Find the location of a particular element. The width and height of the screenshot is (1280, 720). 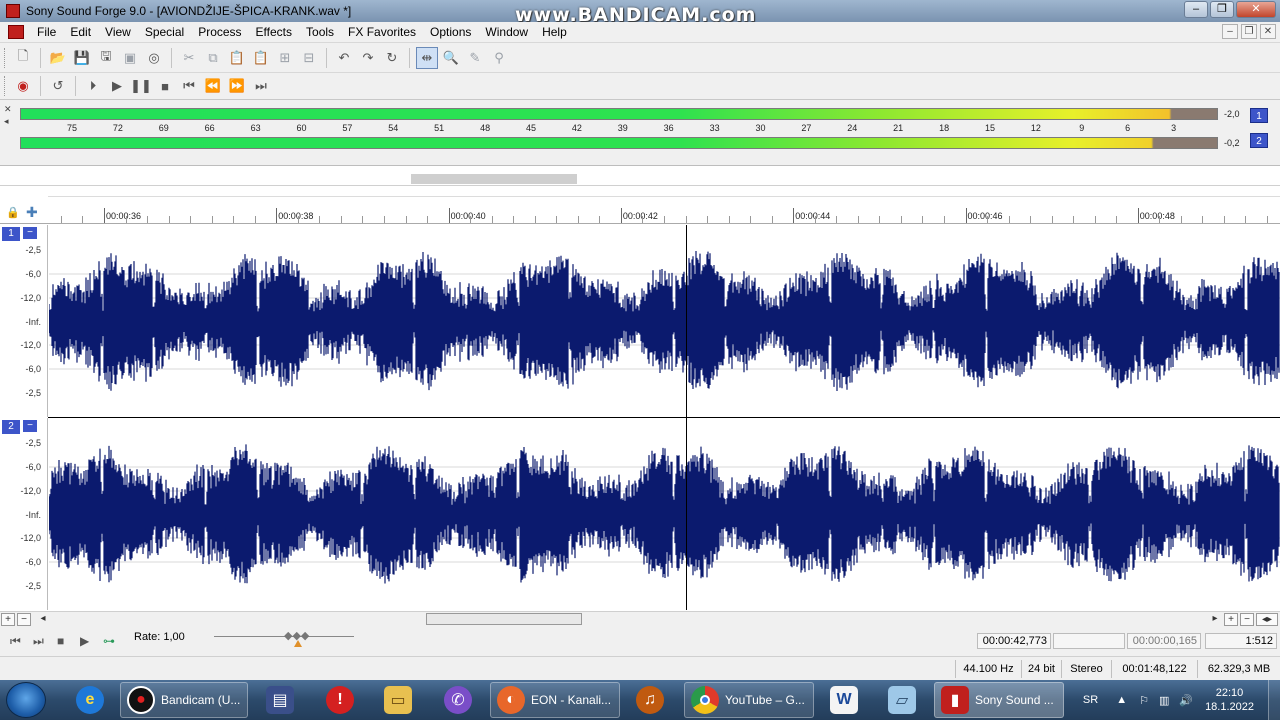

meter-channel-2-badge: 2 is located at coordinates (1259, 140).